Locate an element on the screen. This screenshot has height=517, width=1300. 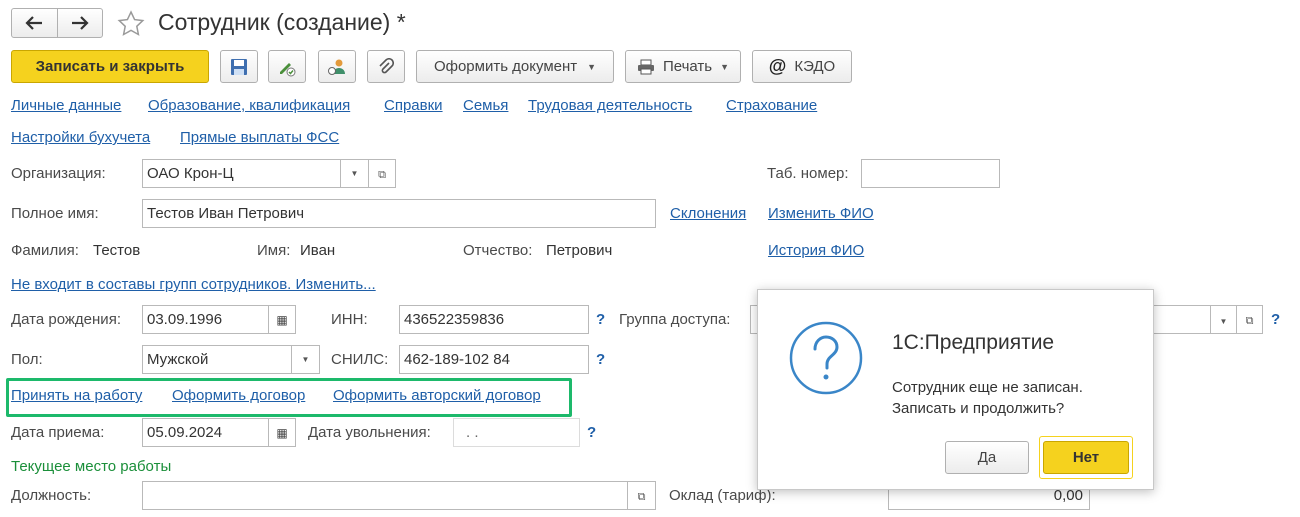
patronymic-value: Петрович is located at coordinates (579, 250).